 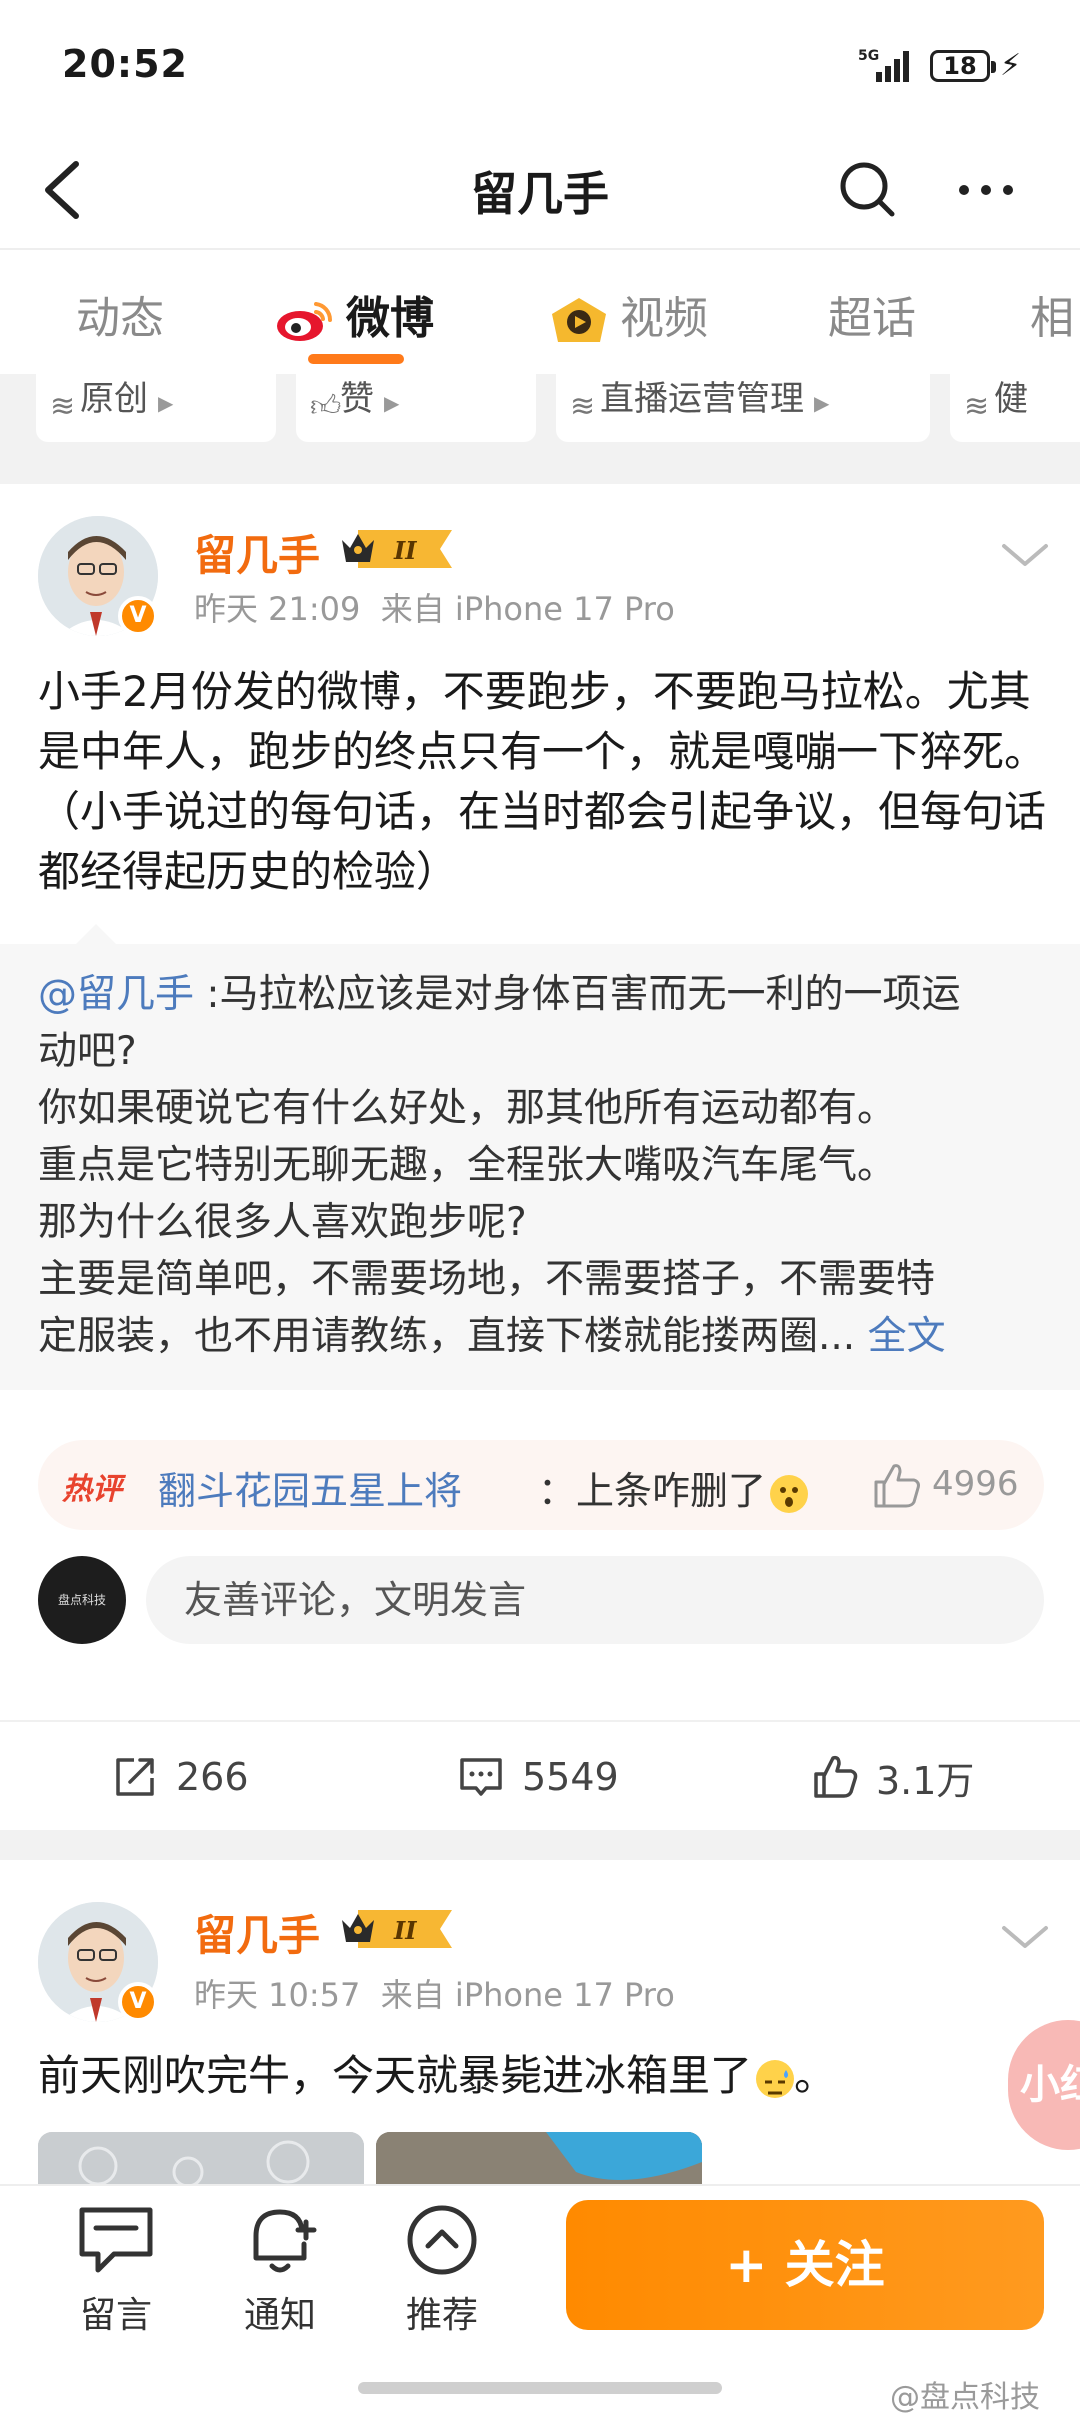 I want to click on hot-comment-like-count: 4996, so click(x=975, y=1484).